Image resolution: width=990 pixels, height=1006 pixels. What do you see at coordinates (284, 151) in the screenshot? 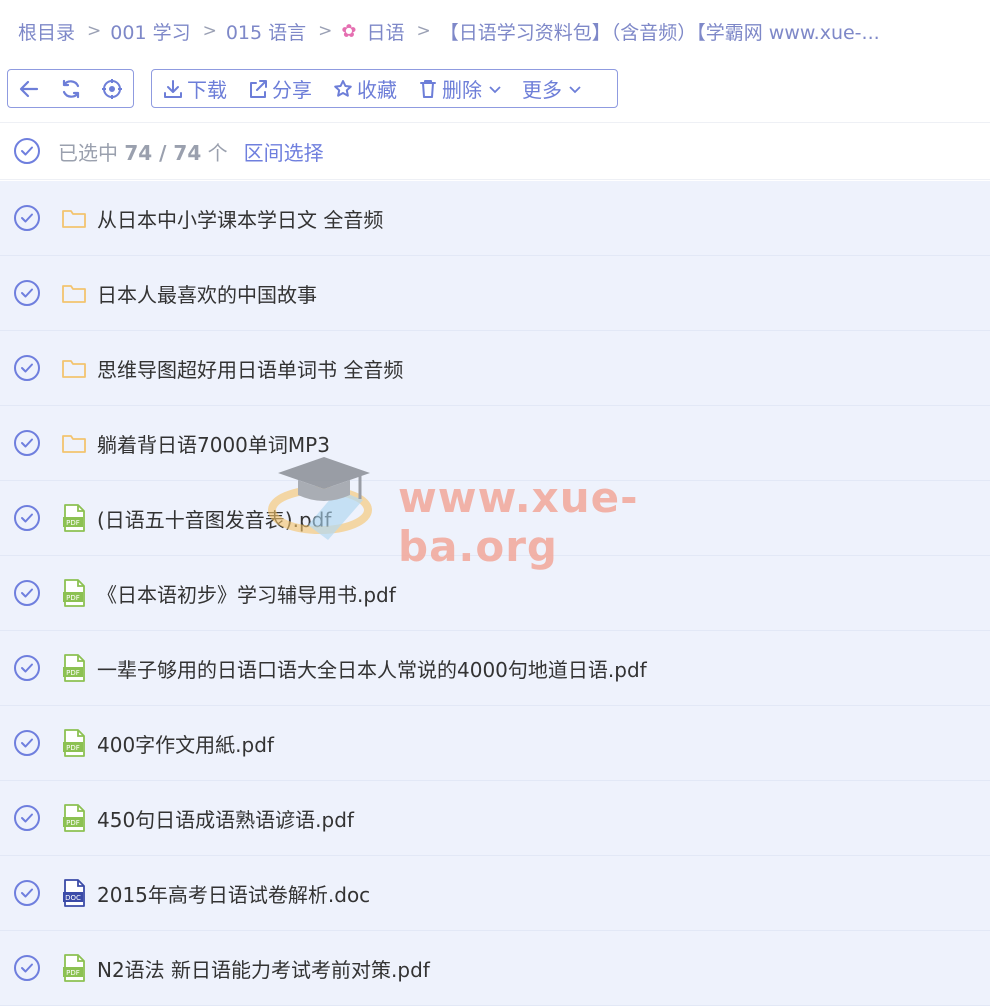
I see `range-select-link: 区间选择` at bounding box center [284, 151].